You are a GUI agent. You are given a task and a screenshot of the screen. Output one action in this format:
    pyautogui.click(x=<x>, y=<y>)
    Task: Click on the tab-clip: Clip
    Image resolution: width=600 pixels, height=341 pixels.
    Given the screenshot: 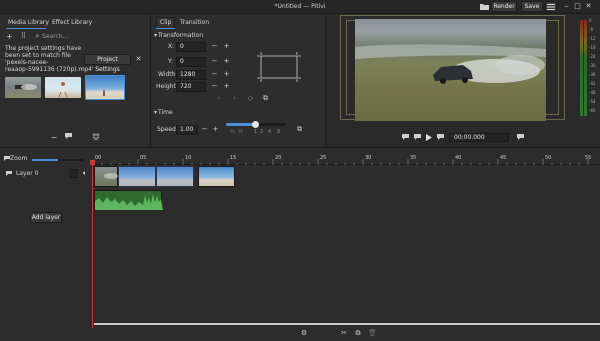 What is the action you would take?
    pyautogui.click(x=165, y=23)
    